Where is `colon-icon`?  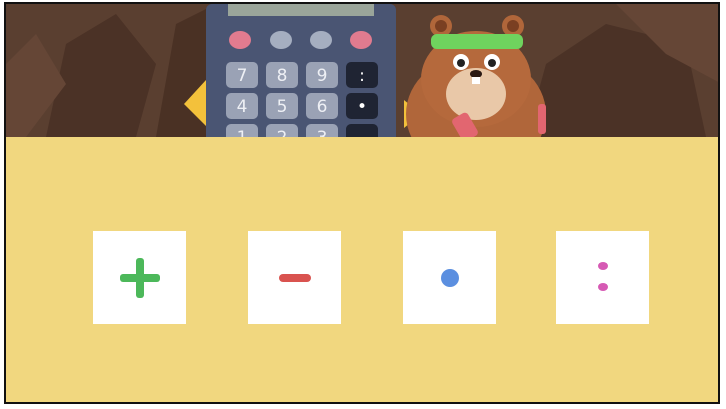
colon-icon is located at coordinates (602, 276).